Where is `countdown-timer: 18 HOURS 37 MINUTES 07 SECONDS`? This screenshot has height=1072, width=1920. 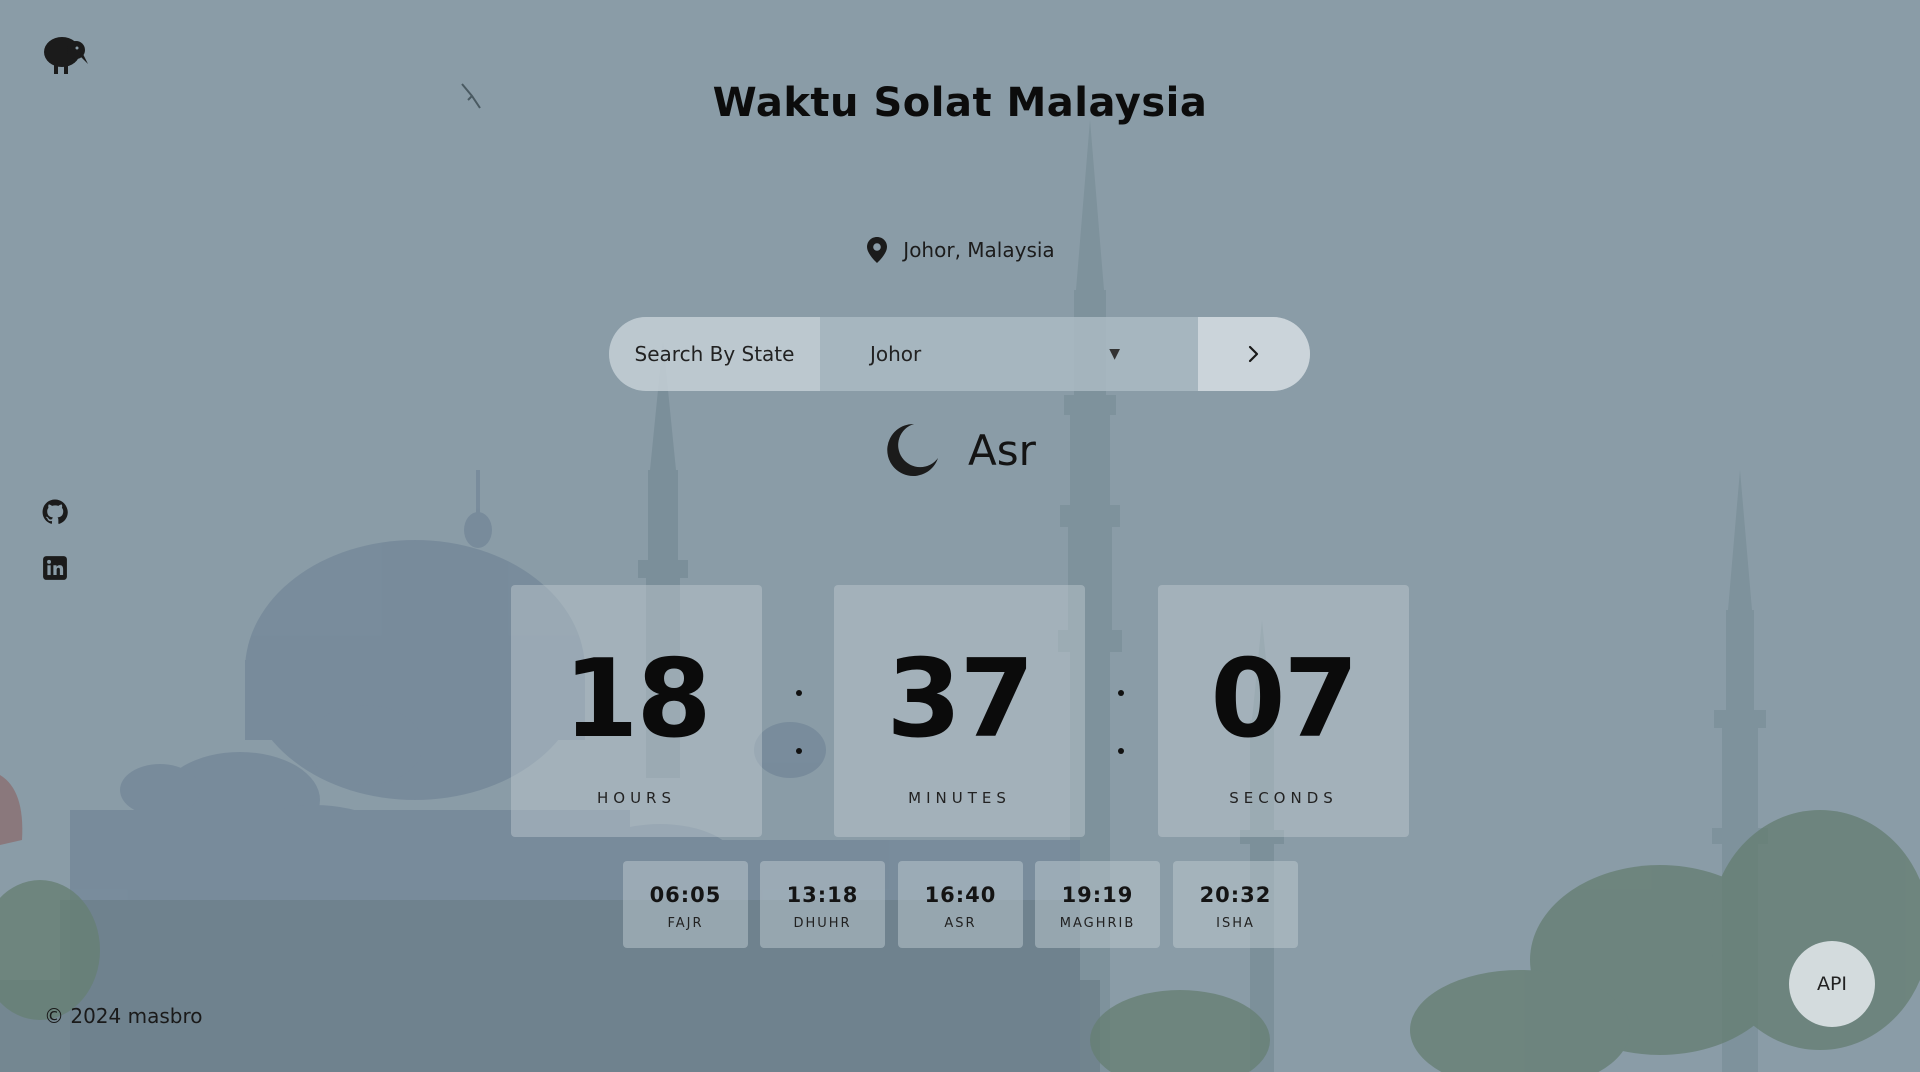 countdown-timer: 18 HOURS 37 MINUTES 07 SECONDS is located at coordinates (960, 711).